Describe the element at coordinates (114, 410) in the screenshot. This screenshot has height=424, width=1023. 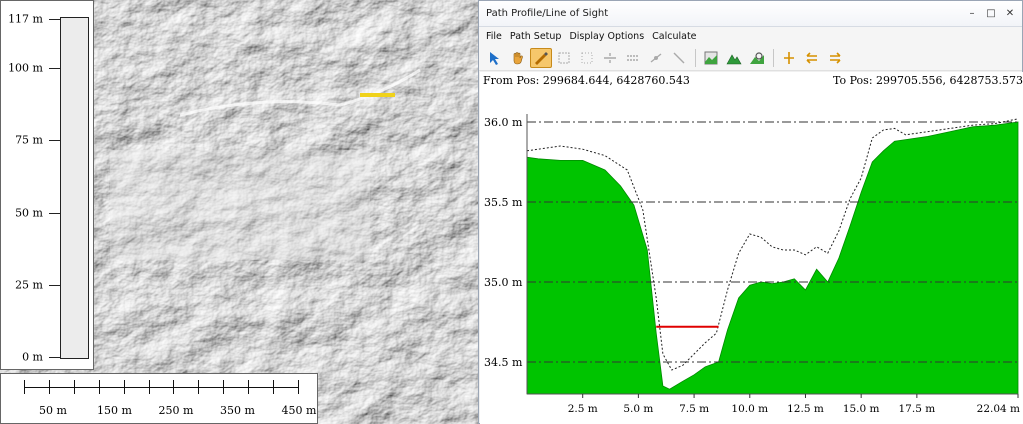
I see `distance-label: 150 m` at that location.